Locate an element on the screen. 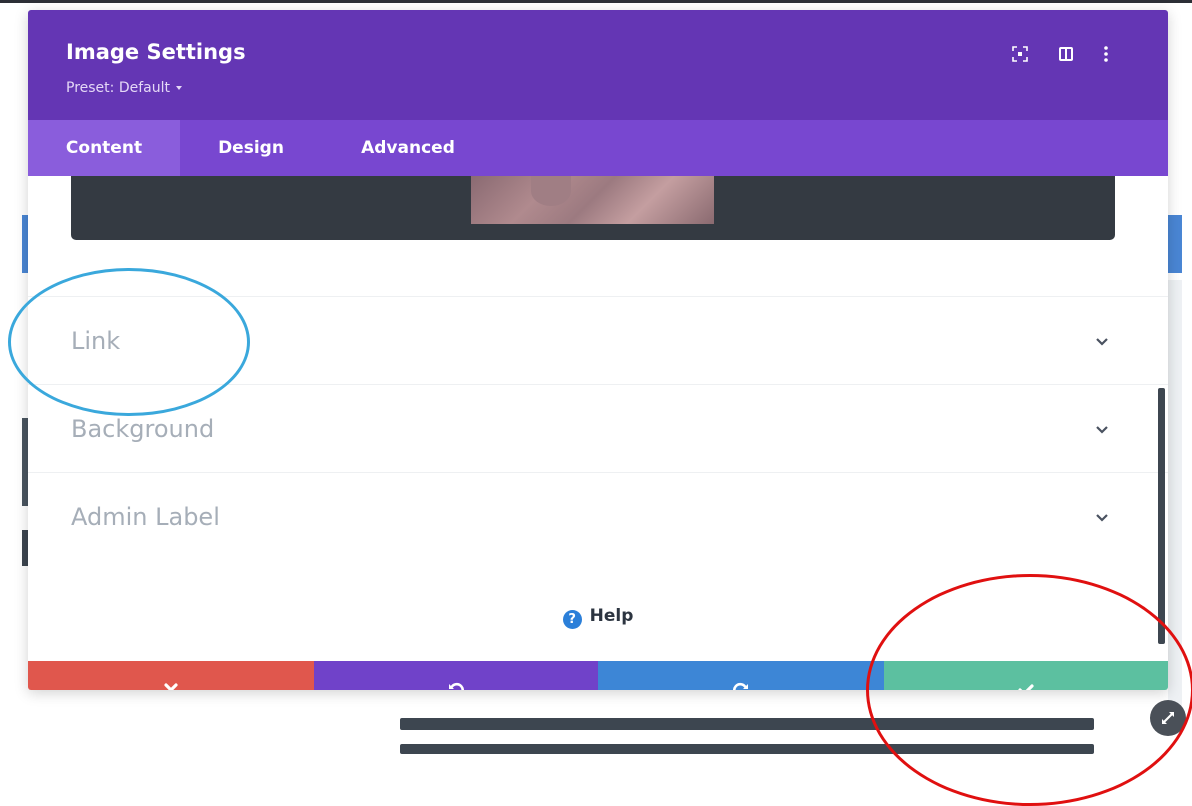  section-label: Background is located at coordinates (143, 429).